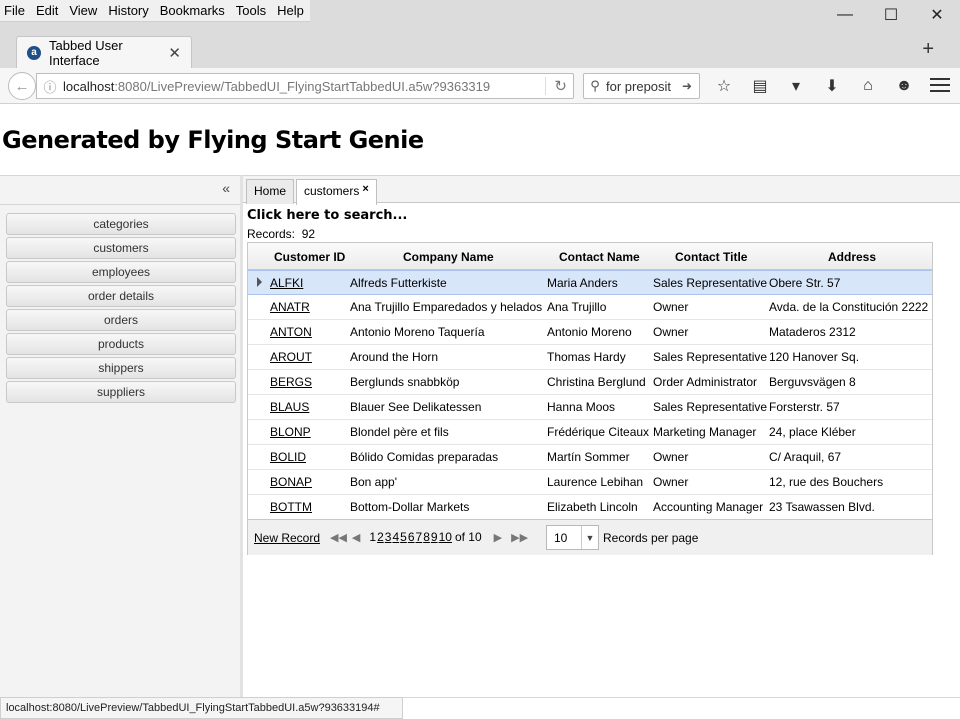 The height and width of the screenshot is (719, 960). What do you see at coordinates (226, 188) in the screenshot?
I see `collapse-sidebar-icon: «` at bounding box center [226, 188].